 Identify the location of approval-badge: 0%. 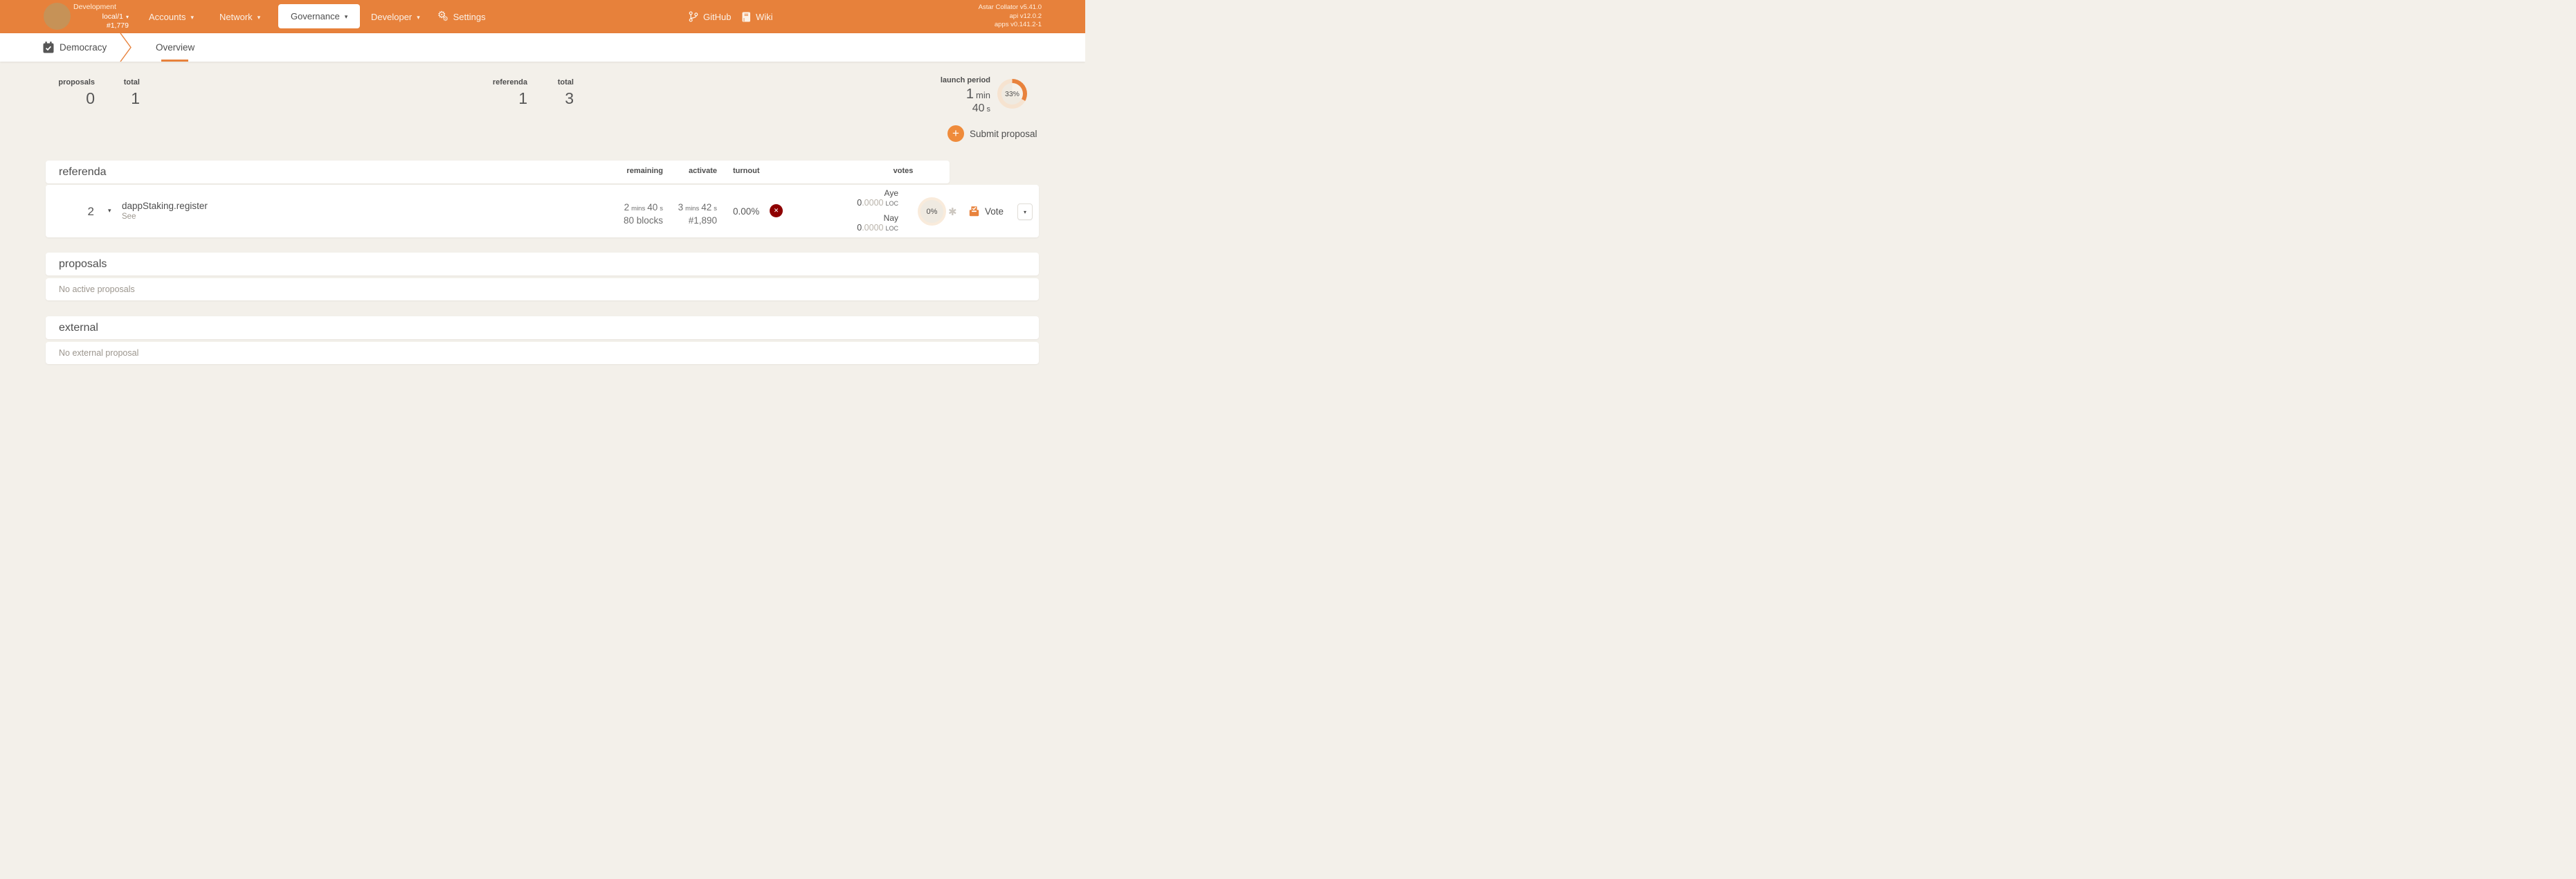
(932, 211).